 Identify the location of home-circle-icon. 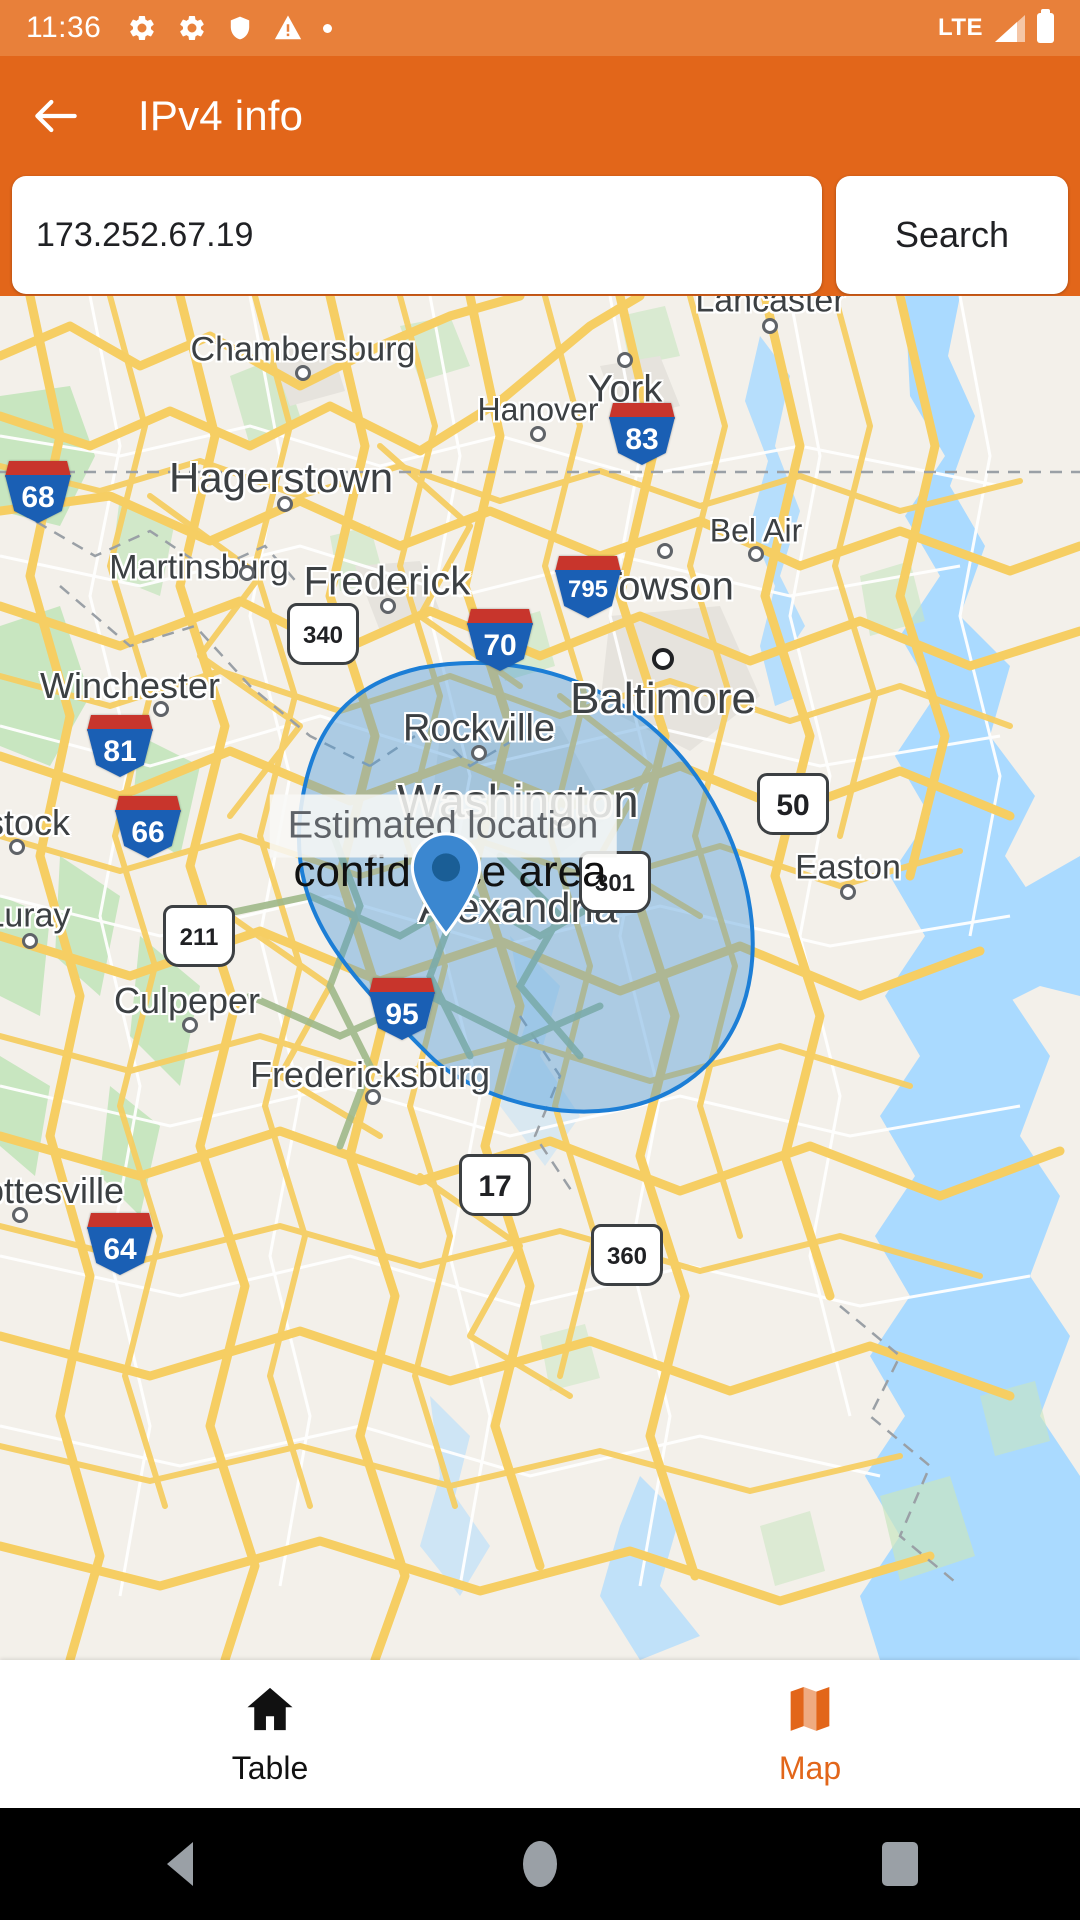
(540, 1864).